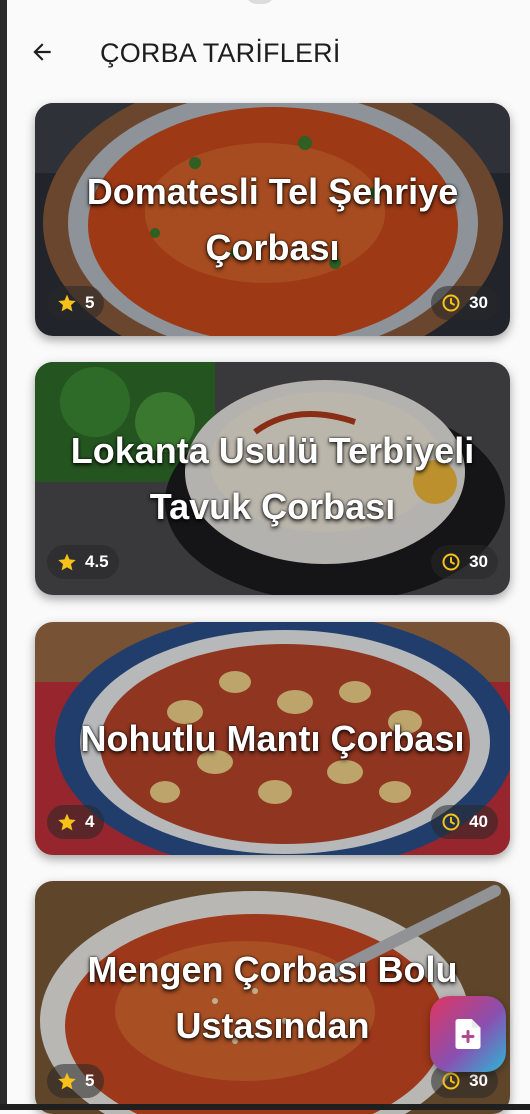 This screenshot has height=1114, width=530. Describe the element at coordinates (97, 561) in the screenshot. I see `rating-value: 4.5` at that location.